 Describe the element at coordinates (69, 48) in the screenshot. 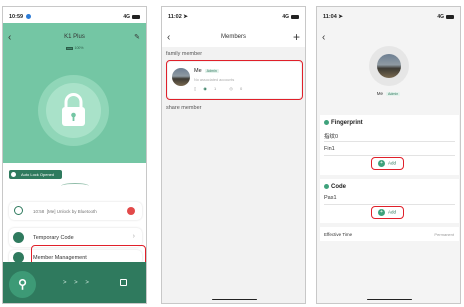

I see `battery-level-icon` at that location.